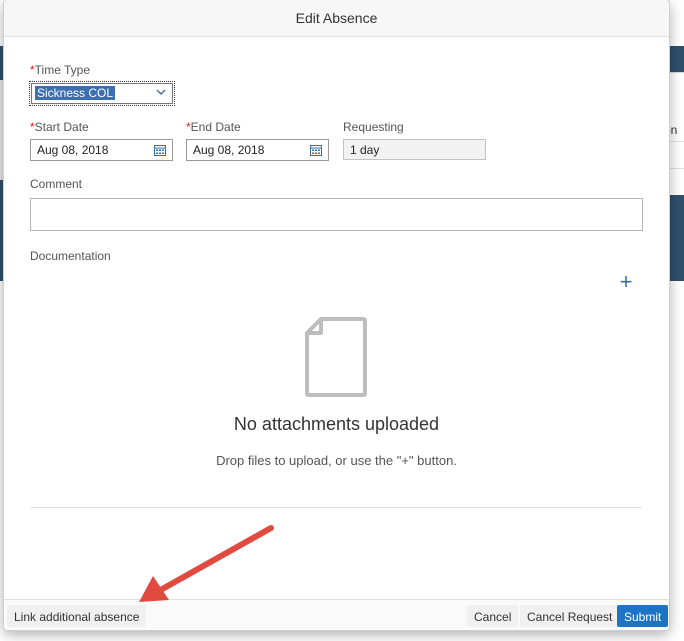 This screenshot has height=641, width=684. What do you see at coordinates (570, 616) in the screenshot?
I see `cancel-request-button: Cancel Request` at bounding box center [570, 616].